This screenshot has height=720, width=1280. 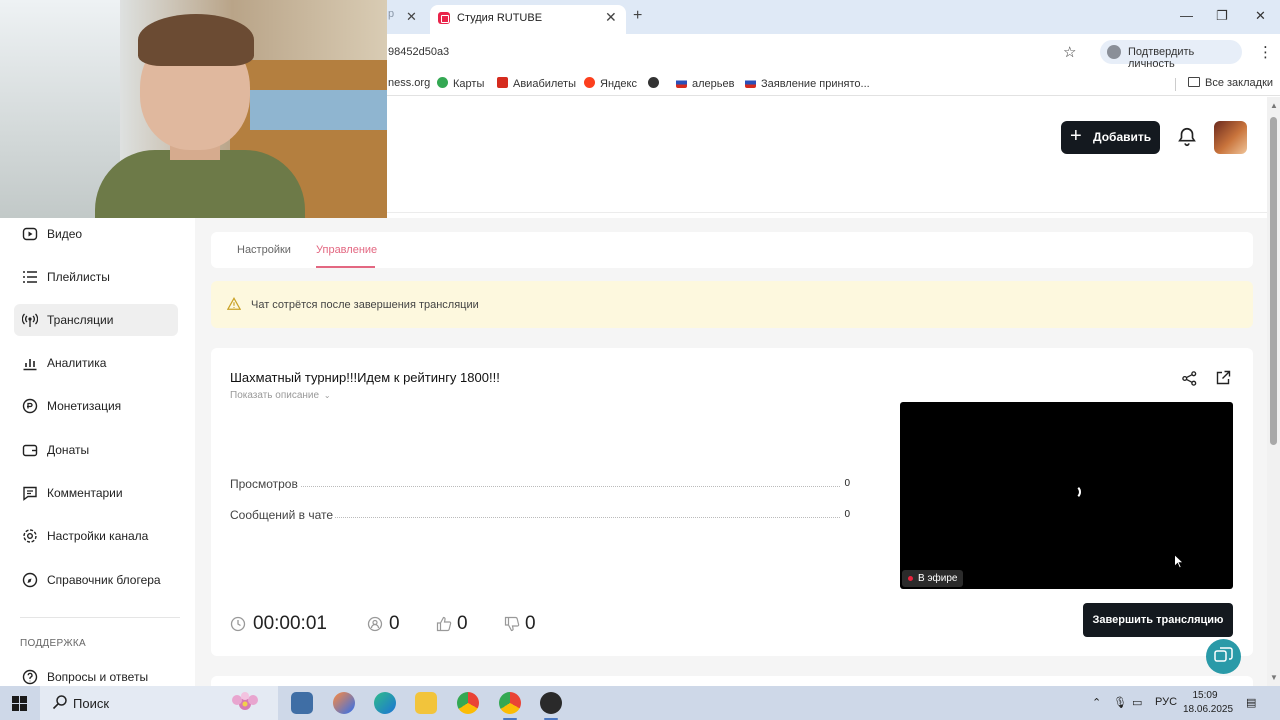 What do you see at coordinates (1114, 52) in the screenshot?
I see `profile-icon` at bounding box center [1114, 52].